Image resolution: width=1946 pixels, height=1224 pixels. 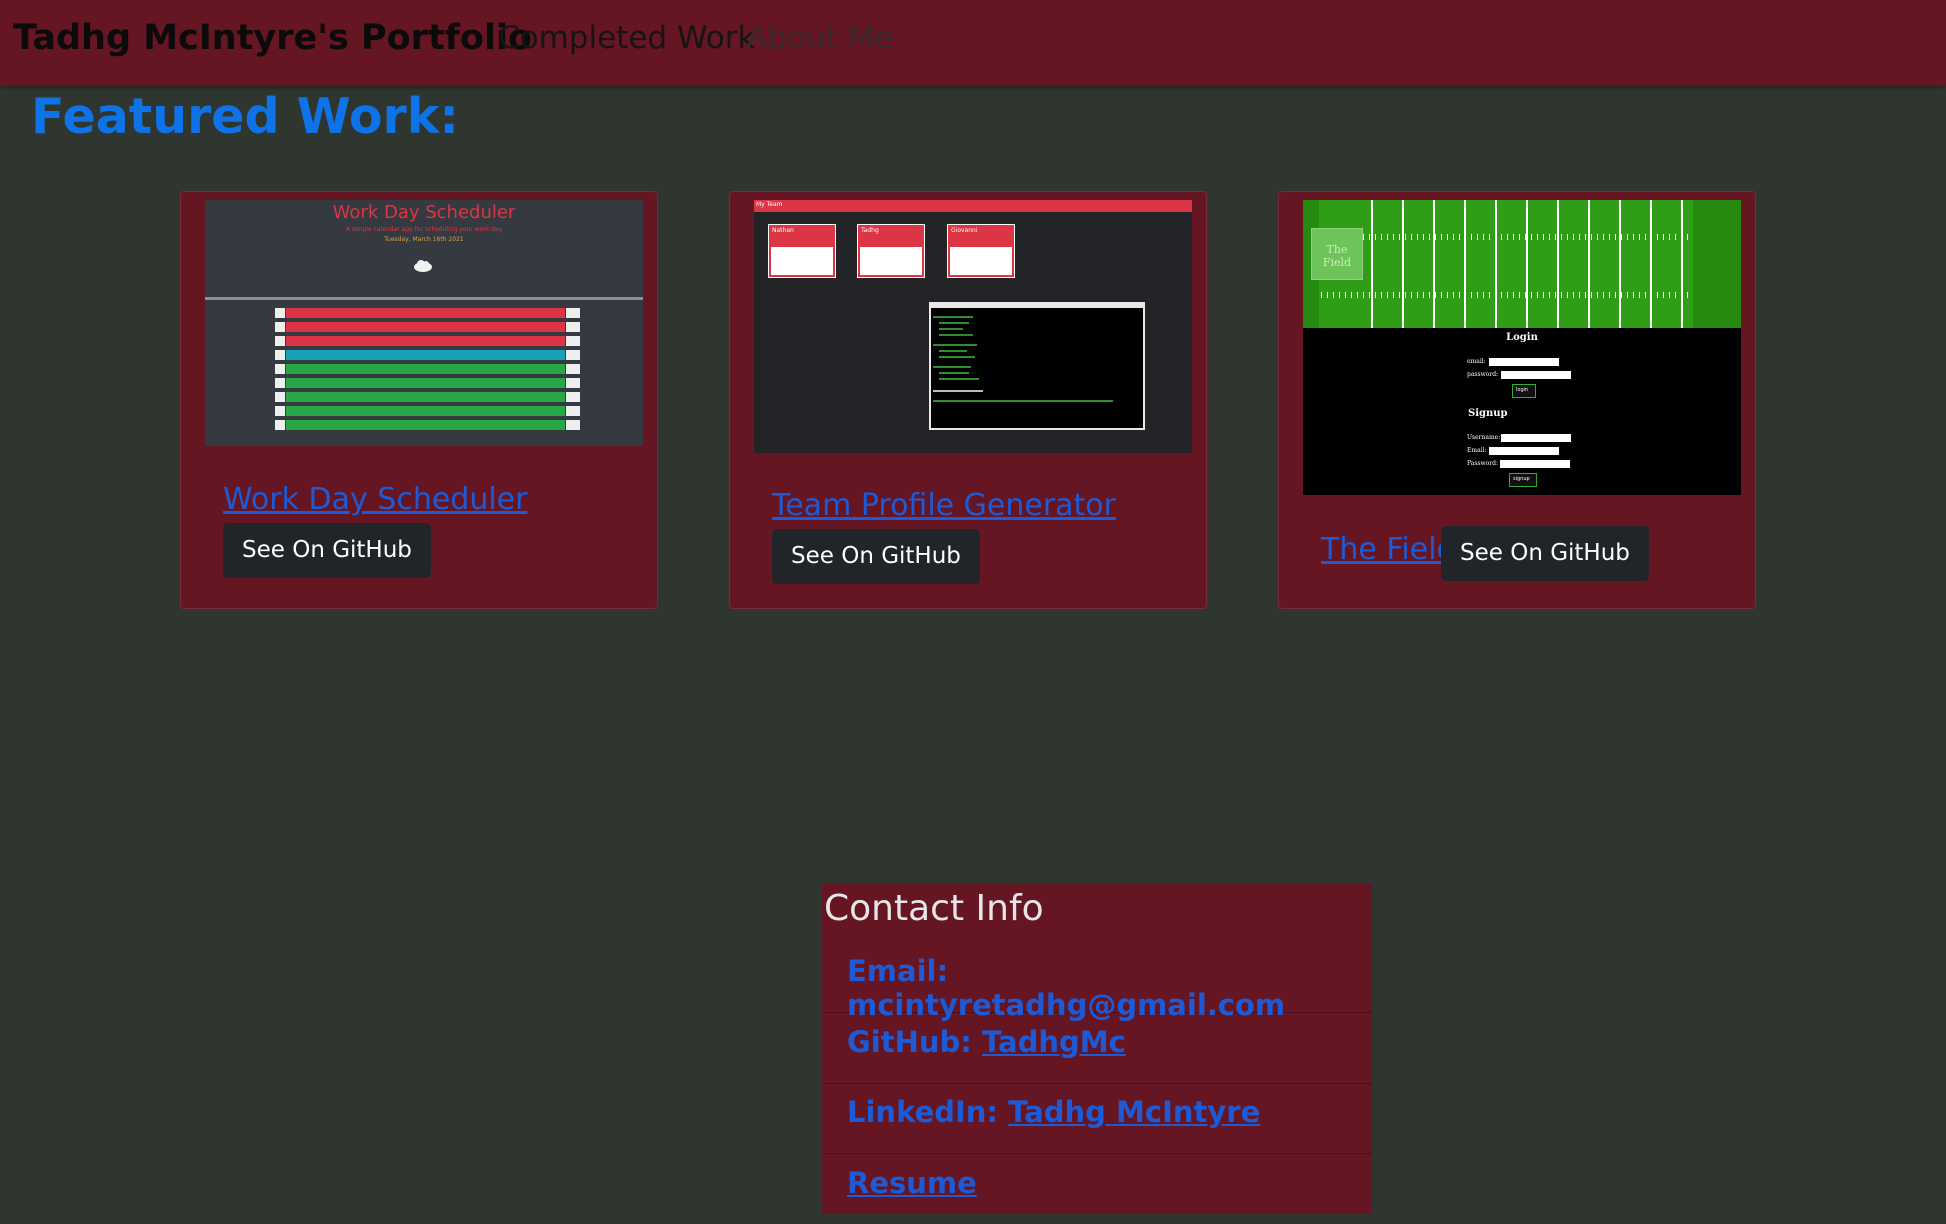 I want to click on thumb-divider, so click(x=424, y=298).